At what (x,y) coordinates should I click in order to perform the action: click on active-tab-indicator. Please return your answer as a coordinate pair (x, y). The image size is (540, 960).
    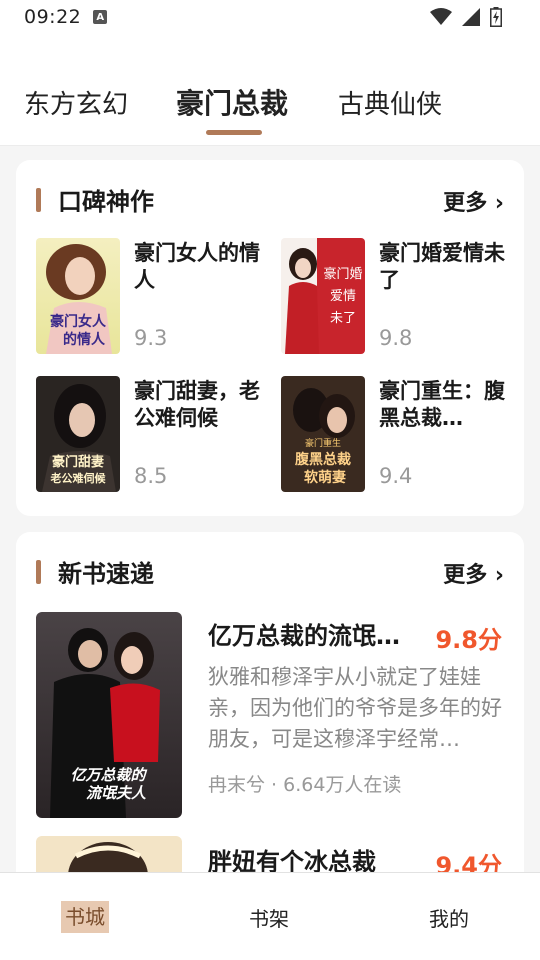
    Looking at the image, I should click on (234, 132).